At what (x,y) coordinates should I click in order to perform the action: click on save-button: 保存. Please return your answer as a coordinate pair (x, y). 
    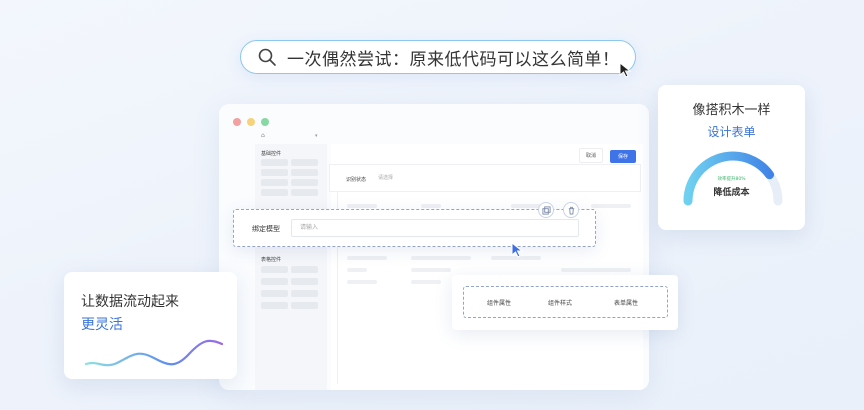
    Looking at the image, I should click on (623, 156).